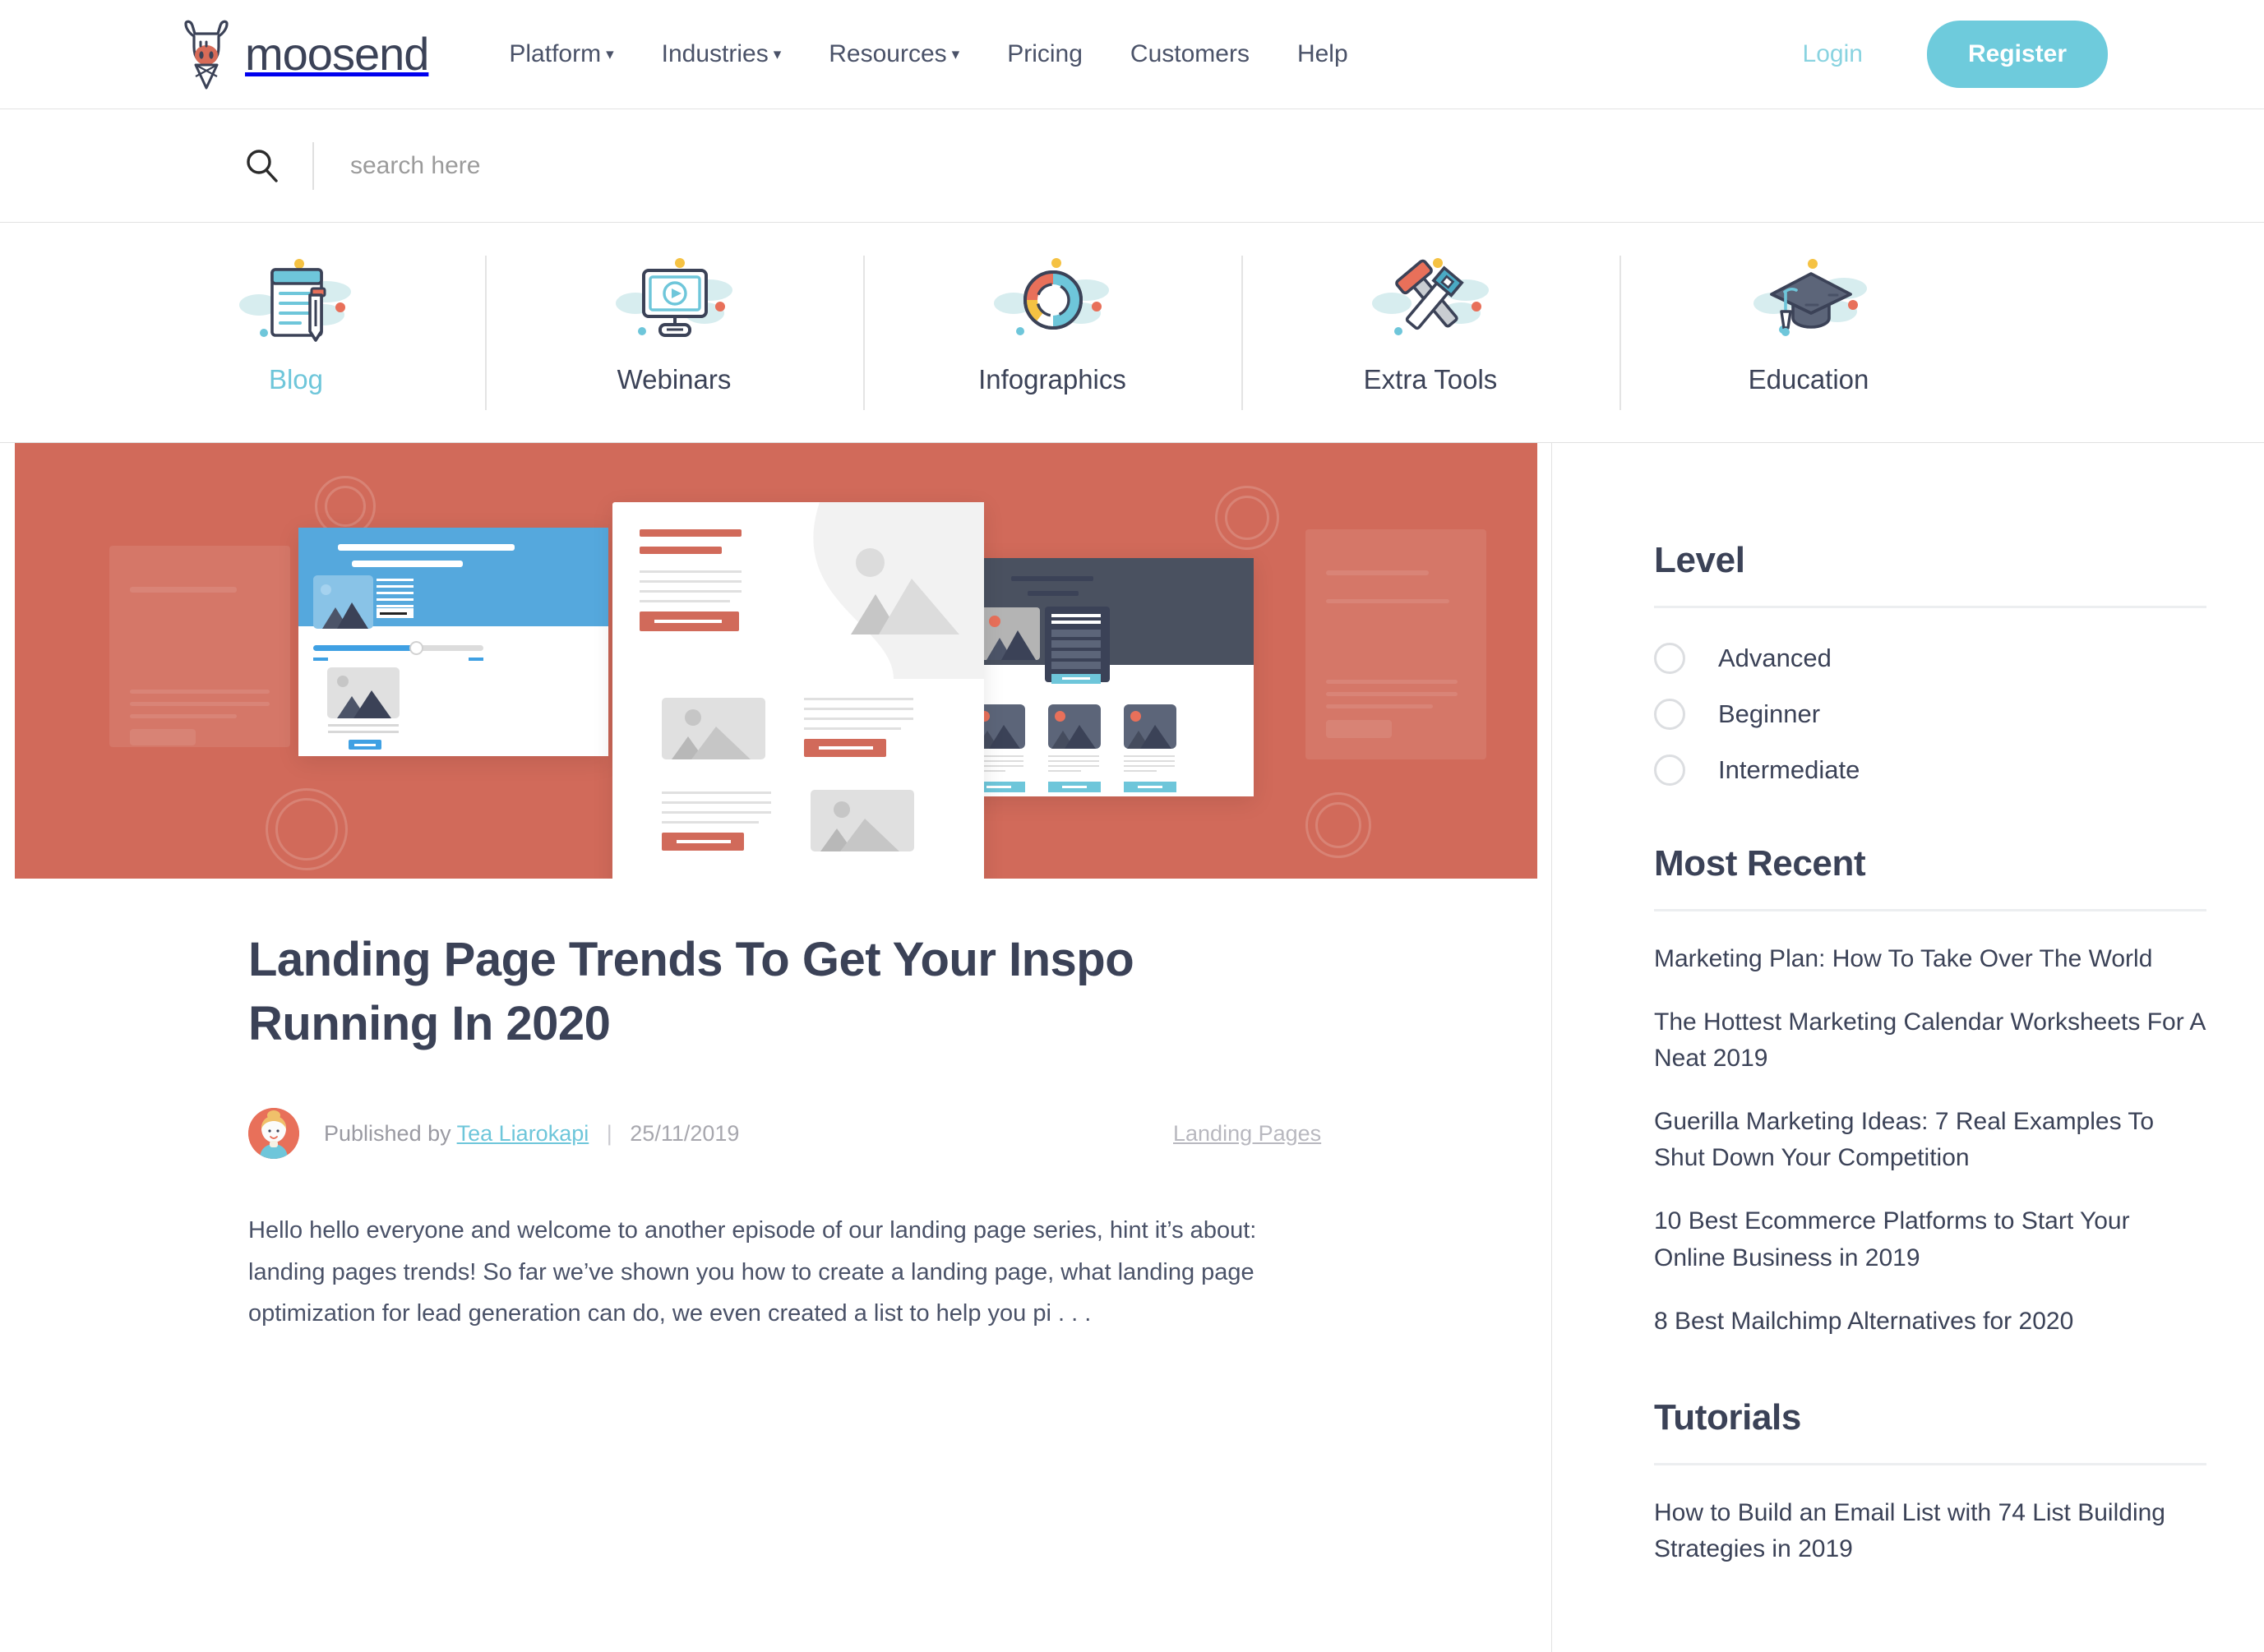 This screenshot has height=1652, width=2264. I want to click on section-heading-tutorials: Tutorials, so click(1728, 1416).